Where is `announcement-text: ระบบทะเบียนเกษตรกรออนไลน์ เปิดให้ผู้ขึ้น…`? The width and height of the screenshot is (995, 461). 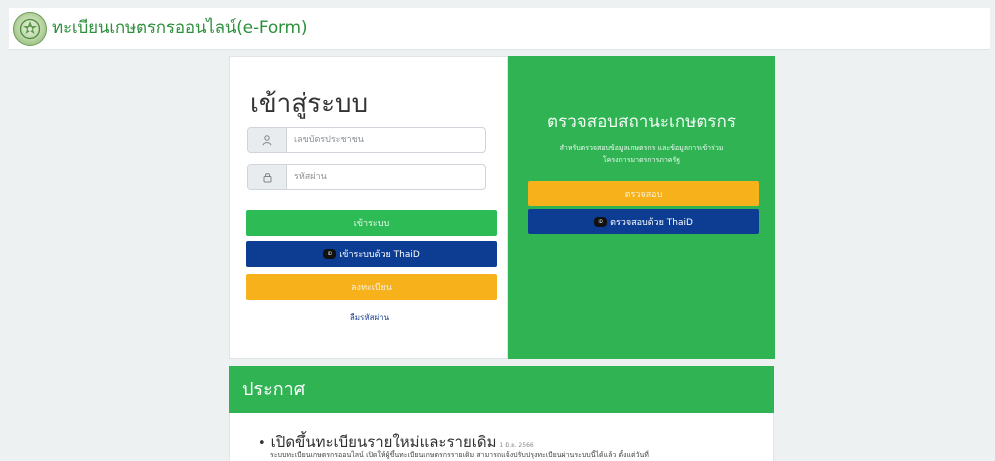
announcement-text: ระบบทะเบียนเกษตรกรออนไลน์ เปิดให้ผู้ขึ้น… is located at coordinates (459, 455).